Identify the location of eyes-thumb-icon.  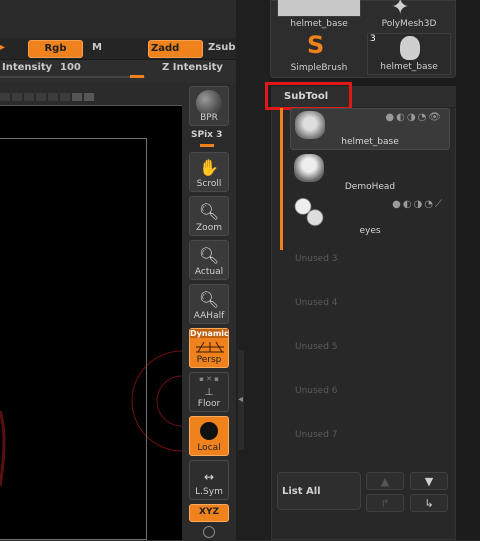
(309, 212).